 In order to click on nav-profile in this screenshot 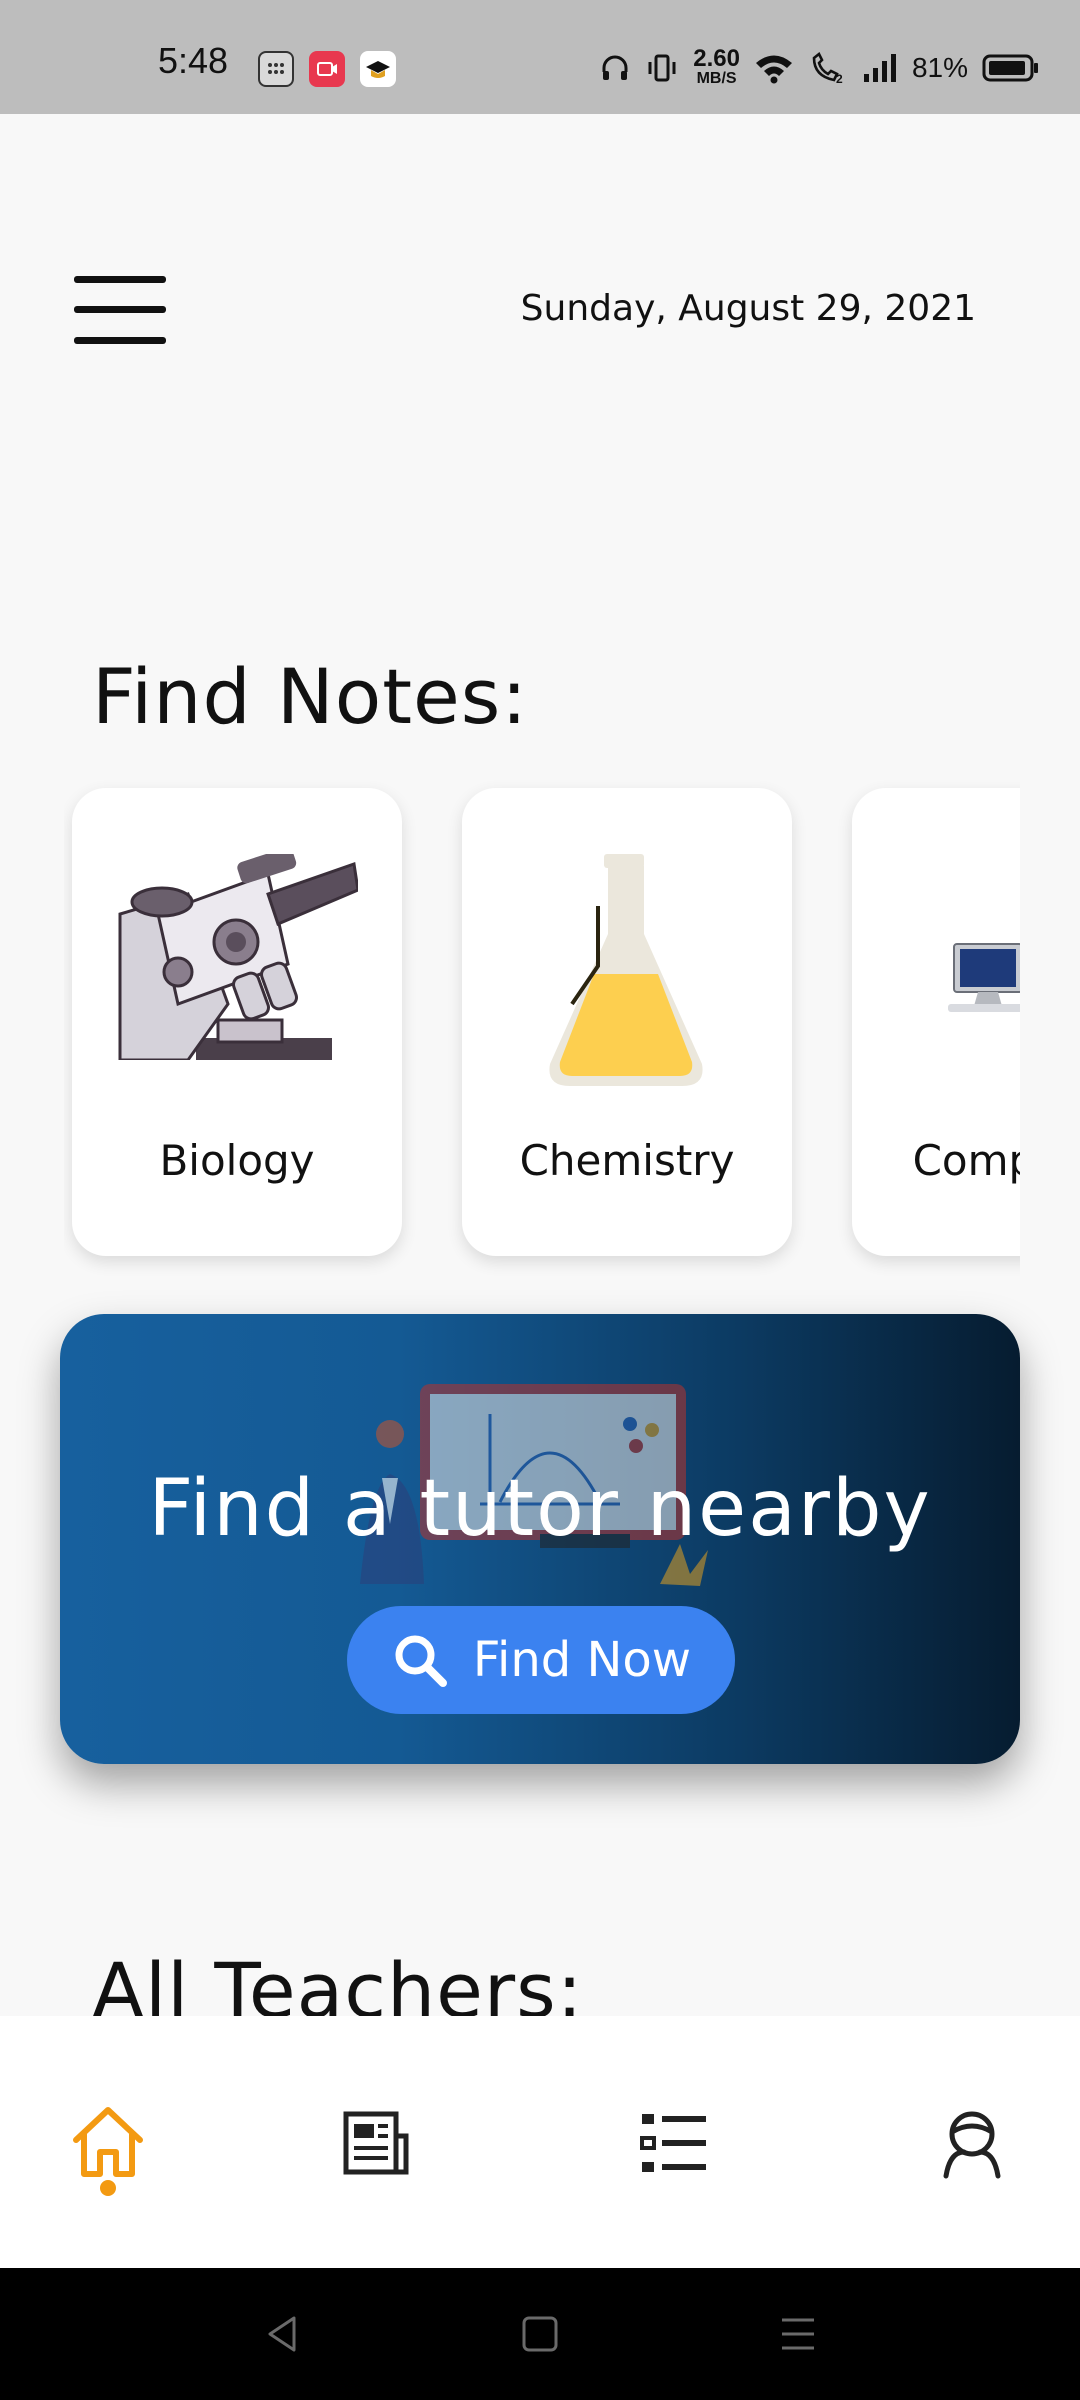, I will do `click(972, 2142)`.